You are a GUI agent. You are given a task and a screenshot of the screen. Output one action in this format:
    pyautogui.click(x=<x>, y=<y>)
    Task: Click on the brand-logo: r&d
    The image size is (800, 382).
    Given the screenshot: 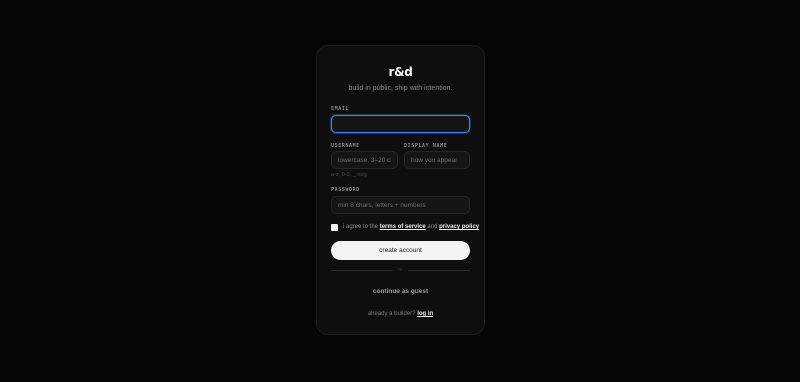 What is the action you would take?
    pyautogui.click(x=400, y=72)
    